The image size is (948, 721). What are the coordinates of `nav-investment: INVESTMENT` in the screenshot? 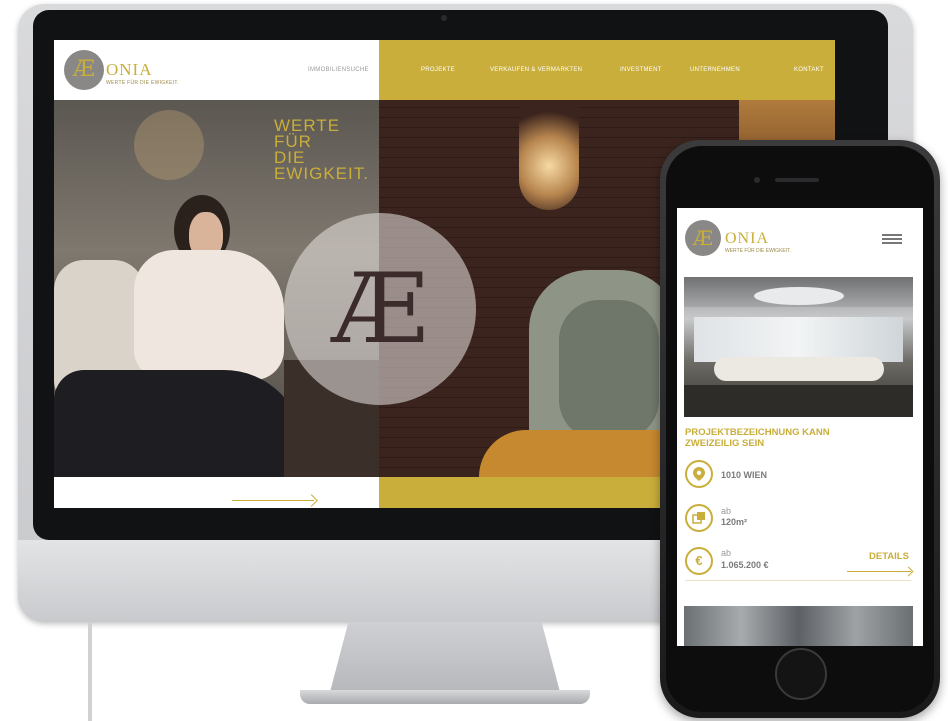 It's located at (641, 70).